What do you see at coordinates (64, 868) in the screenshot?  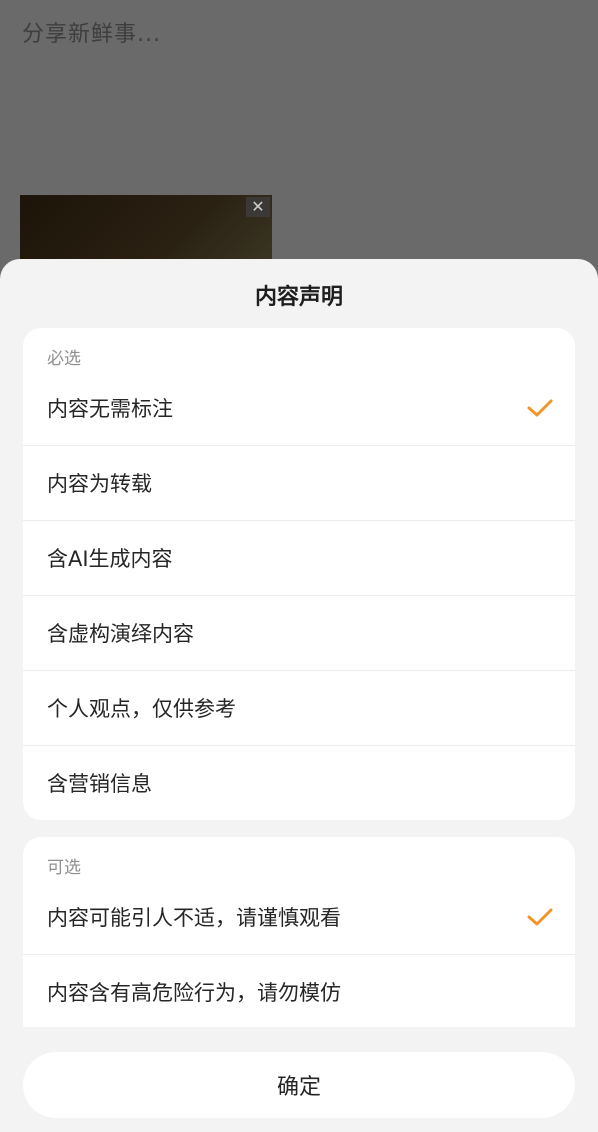 I see `optional-section-label: 可选` at bounding box center [64, 868].